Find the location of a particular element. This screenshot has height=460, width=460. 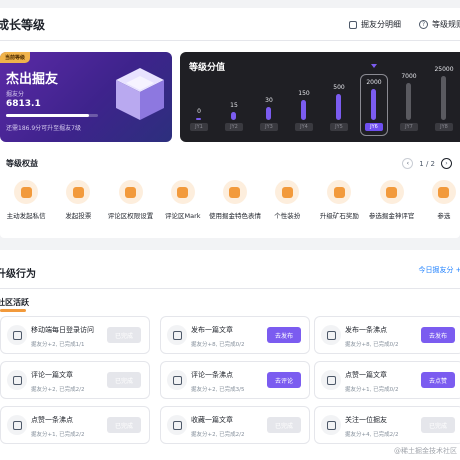

right-item-label: 主动发起私信 is located at coordinates (26, 216).